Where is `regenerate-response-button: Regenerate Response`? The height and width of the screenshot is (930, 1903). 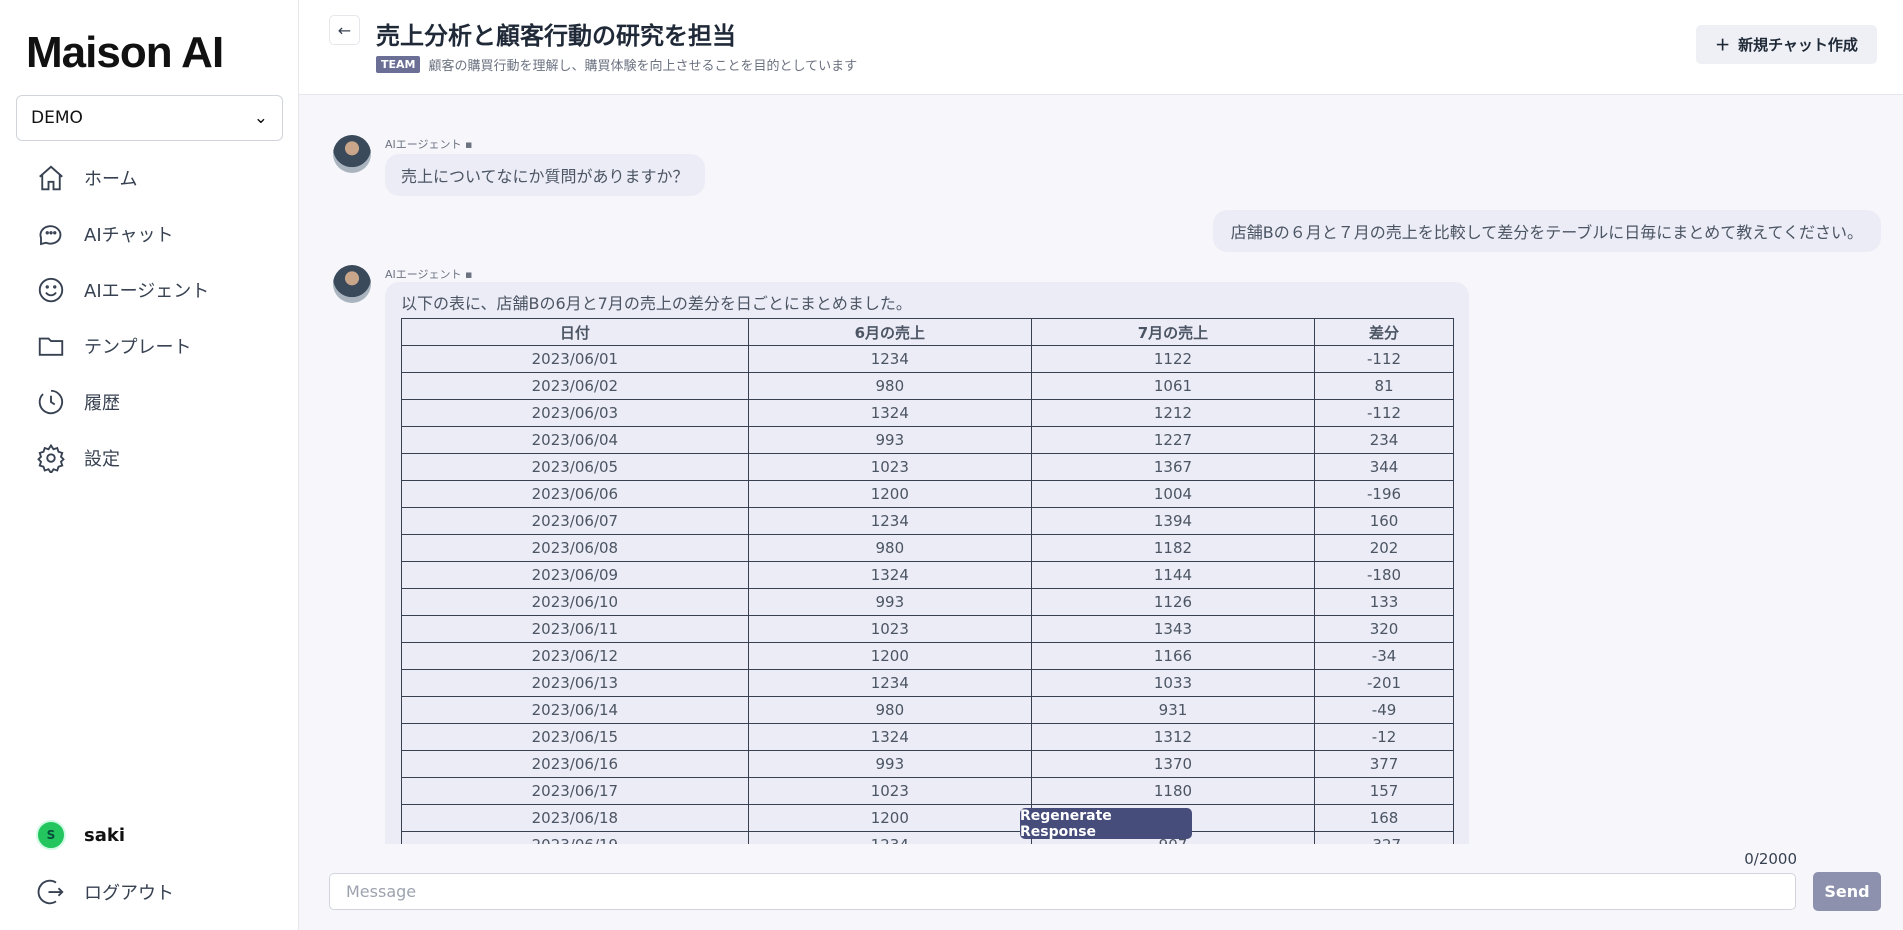 regenerate-response-button: Regenerate Response is located at coordinates (1106, 824).